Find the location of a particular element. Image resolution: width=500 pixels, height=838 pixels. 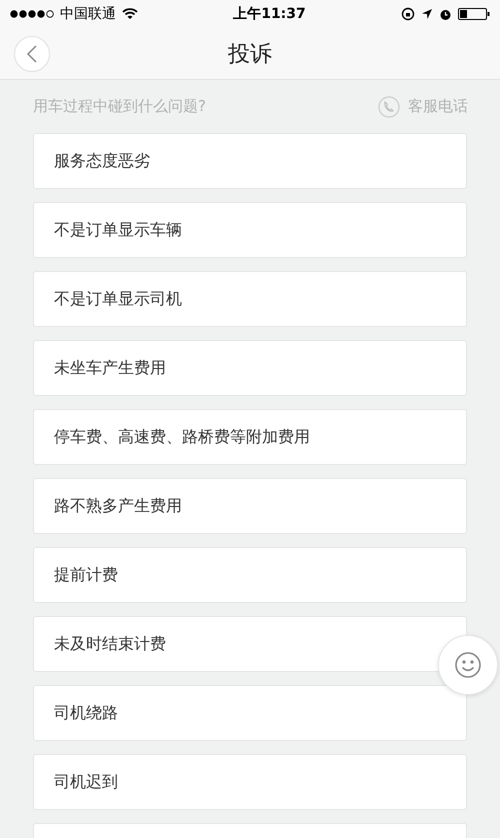

complaint-option: 未坐车产生费用 is located at coordinates (250, 368).